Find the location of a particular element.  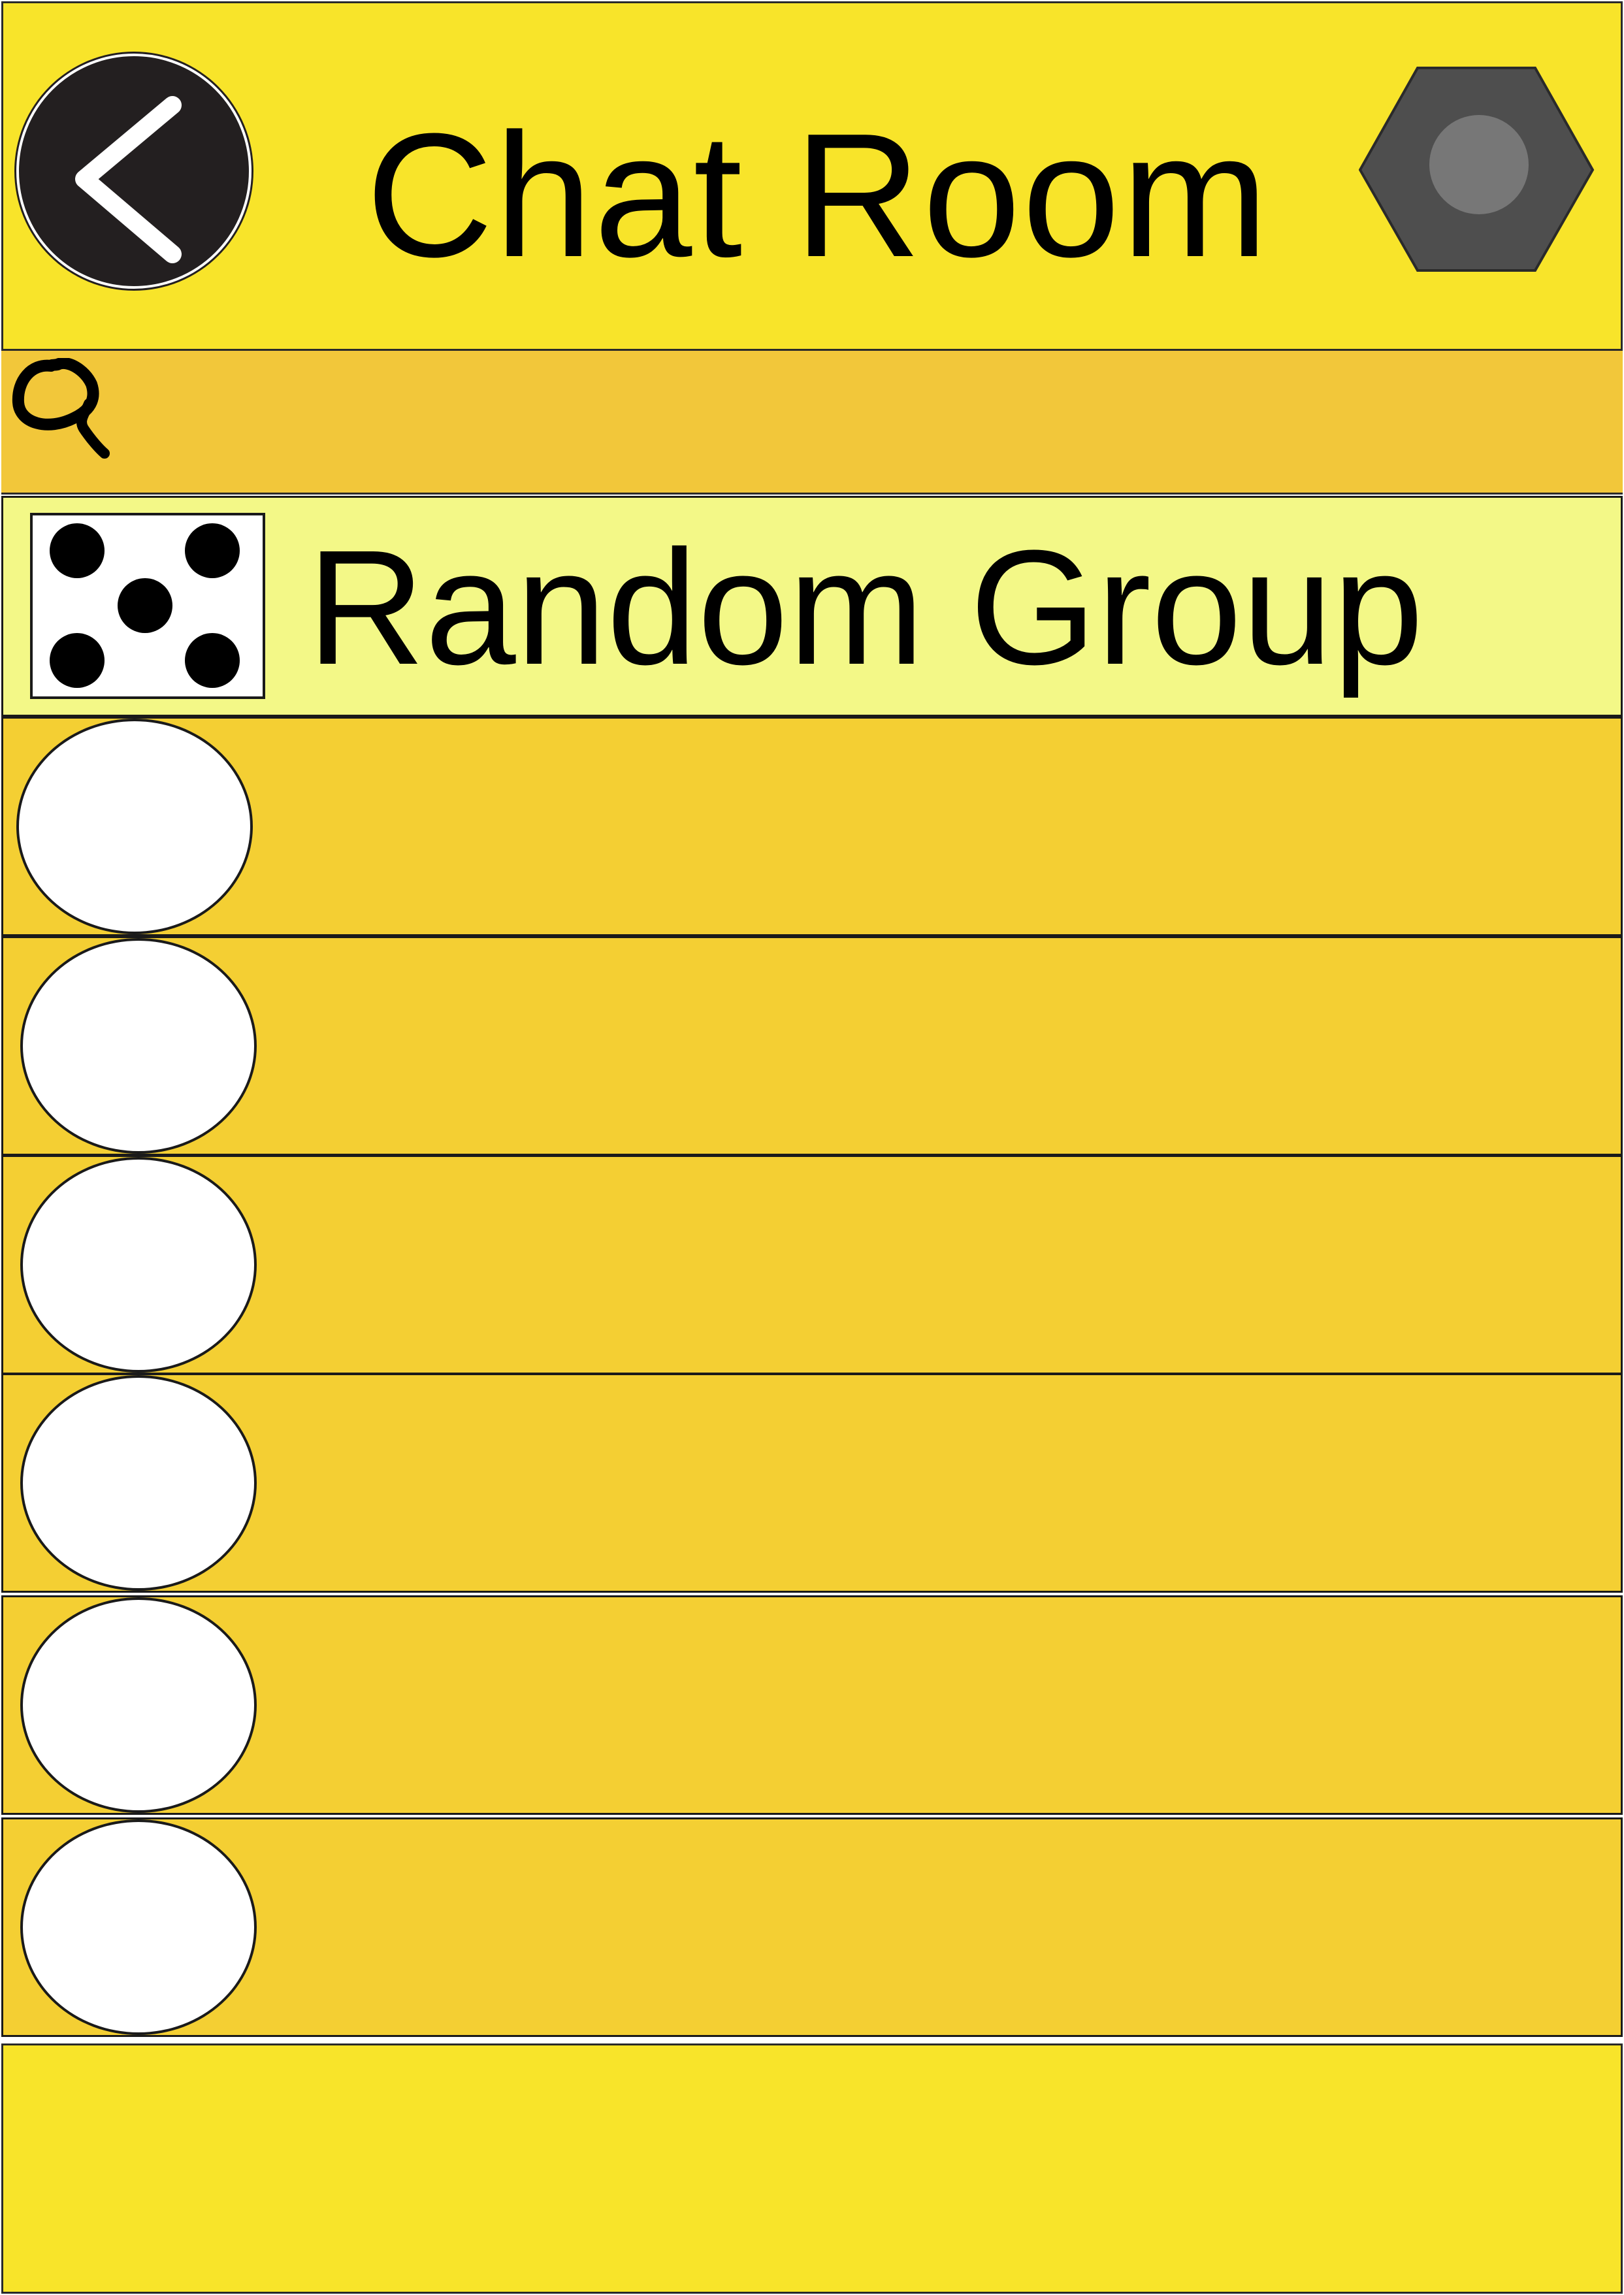

settings-button is located at coordinates (1477, 169).